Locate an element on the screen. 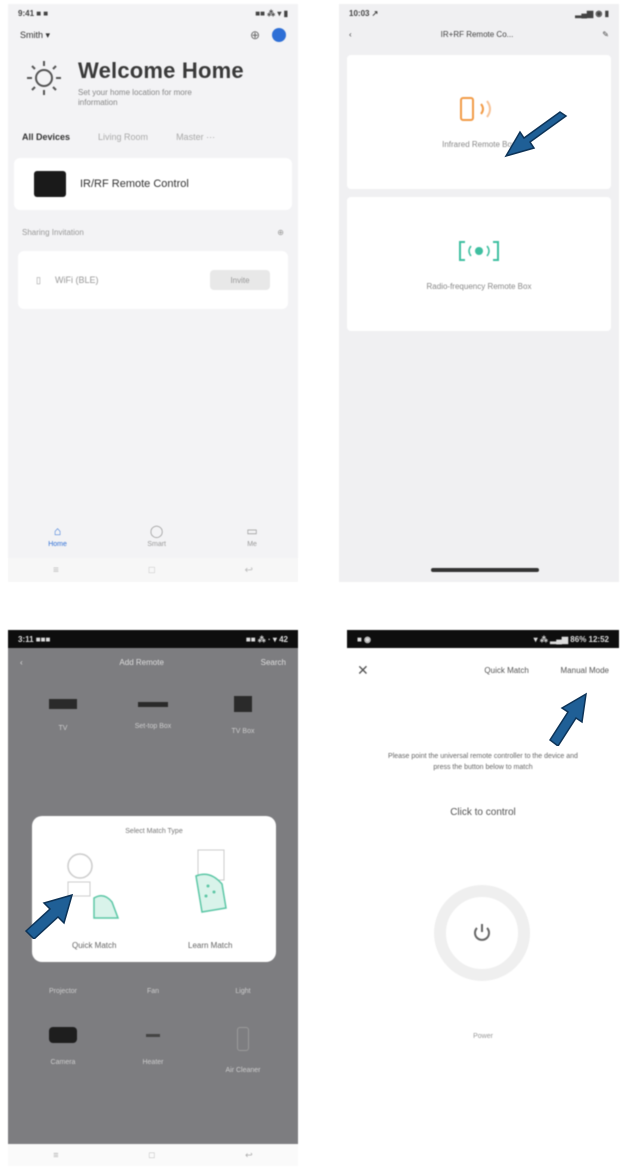  tab-living-room: Living Room is located at coordinates (123, 137).